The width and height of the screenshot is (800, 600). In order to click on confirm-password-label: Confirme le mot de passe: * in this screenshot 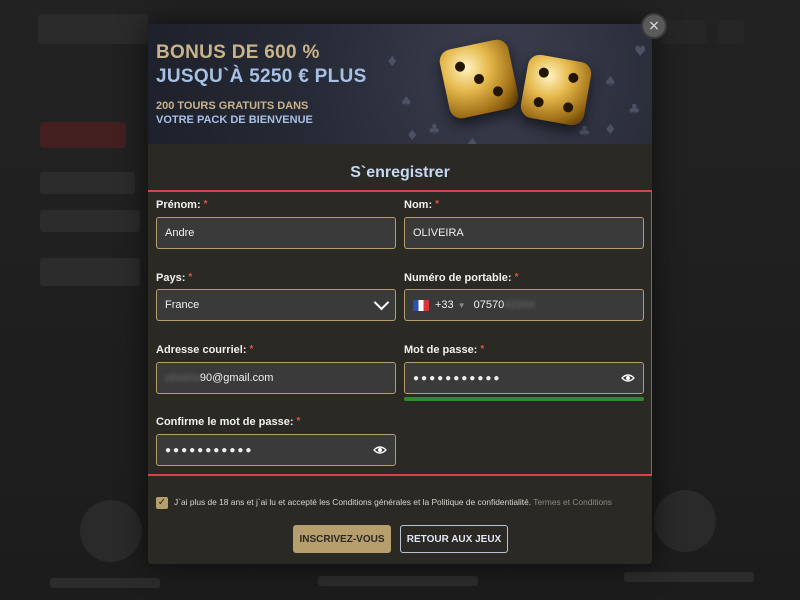, I will do `click(228, 422)`.